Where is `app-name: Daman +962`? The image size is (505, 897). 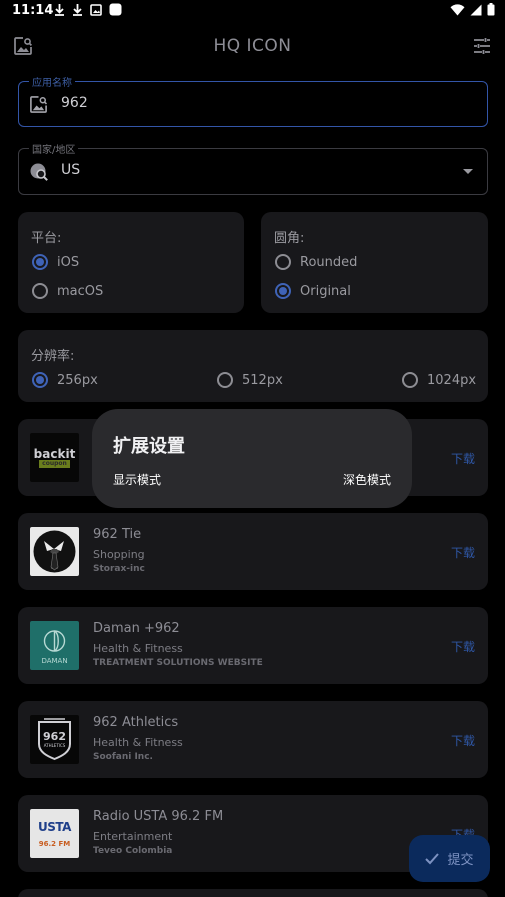 app-name: Daman +962 is located at coordinates (136, 628).